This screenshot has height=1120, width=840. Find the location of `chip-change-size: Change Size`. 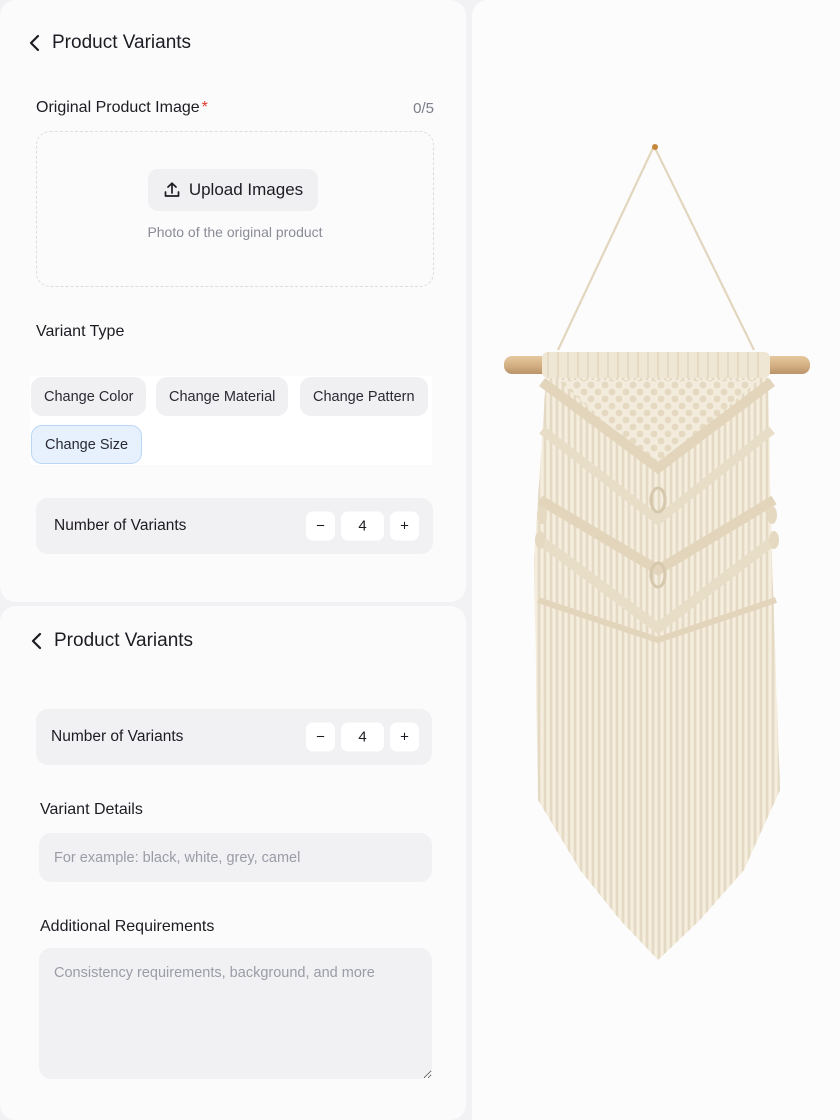

chip-change-size: Change Size is located at coordinates (87, 444).